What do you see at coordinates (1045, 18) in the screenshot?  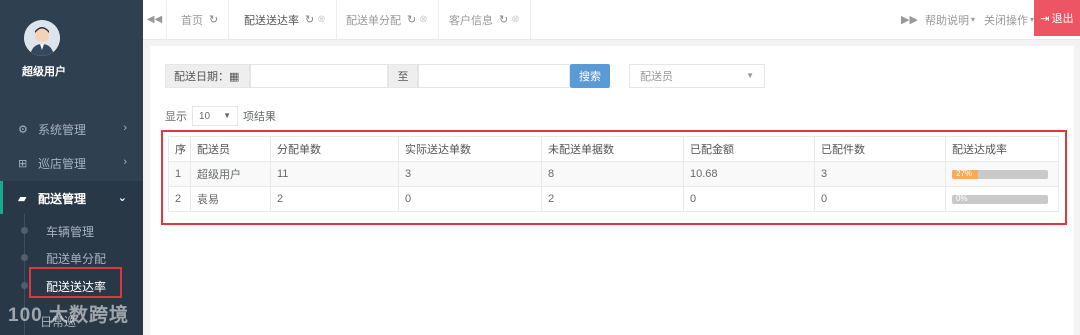 I see `sign-out-icon: ⇥` at bounding box center [1045, 18].